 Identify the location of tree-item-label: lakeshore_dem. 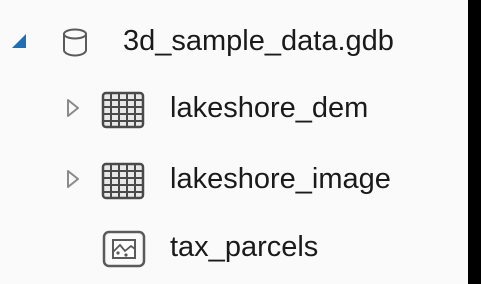
(269, 108).